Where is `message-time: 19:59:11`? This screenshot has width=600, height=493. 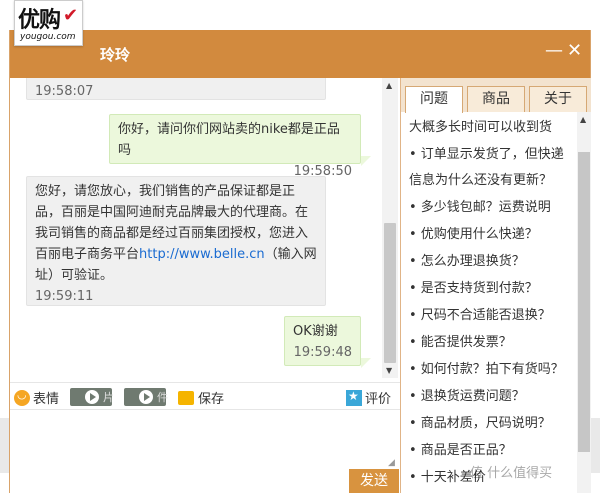 message-time: 19:59:11 is located at coordinates (64, 296).